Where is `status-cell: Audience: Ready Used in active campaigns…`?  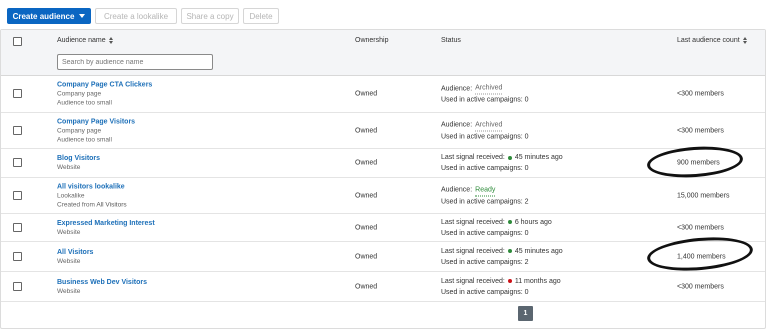 status-cell: Audience: Ready Used in active campaigns… is located at coordinates (485, 195).